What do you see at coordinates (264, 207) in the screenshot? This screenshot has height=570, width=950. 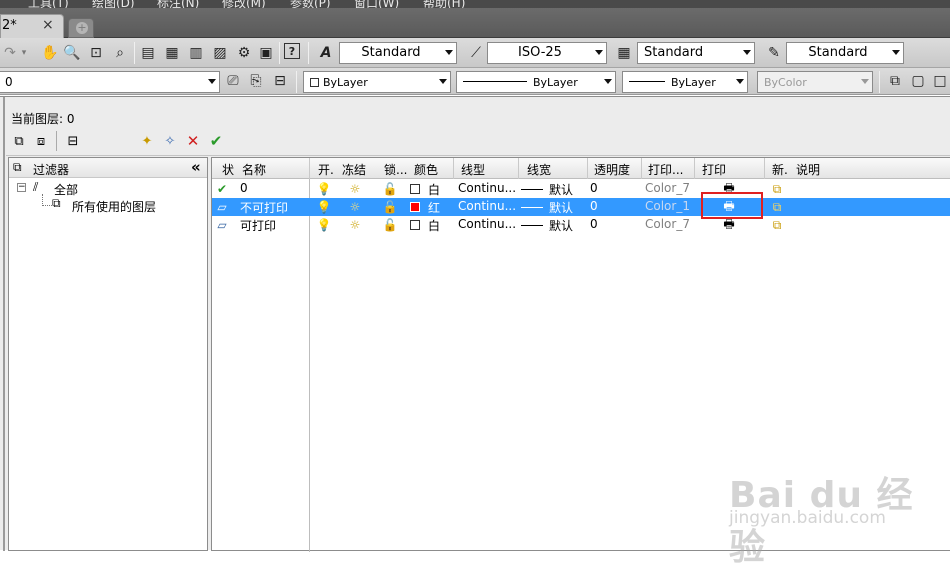 I see `layer-name: 不可打印` at bounding box center [264, 207].